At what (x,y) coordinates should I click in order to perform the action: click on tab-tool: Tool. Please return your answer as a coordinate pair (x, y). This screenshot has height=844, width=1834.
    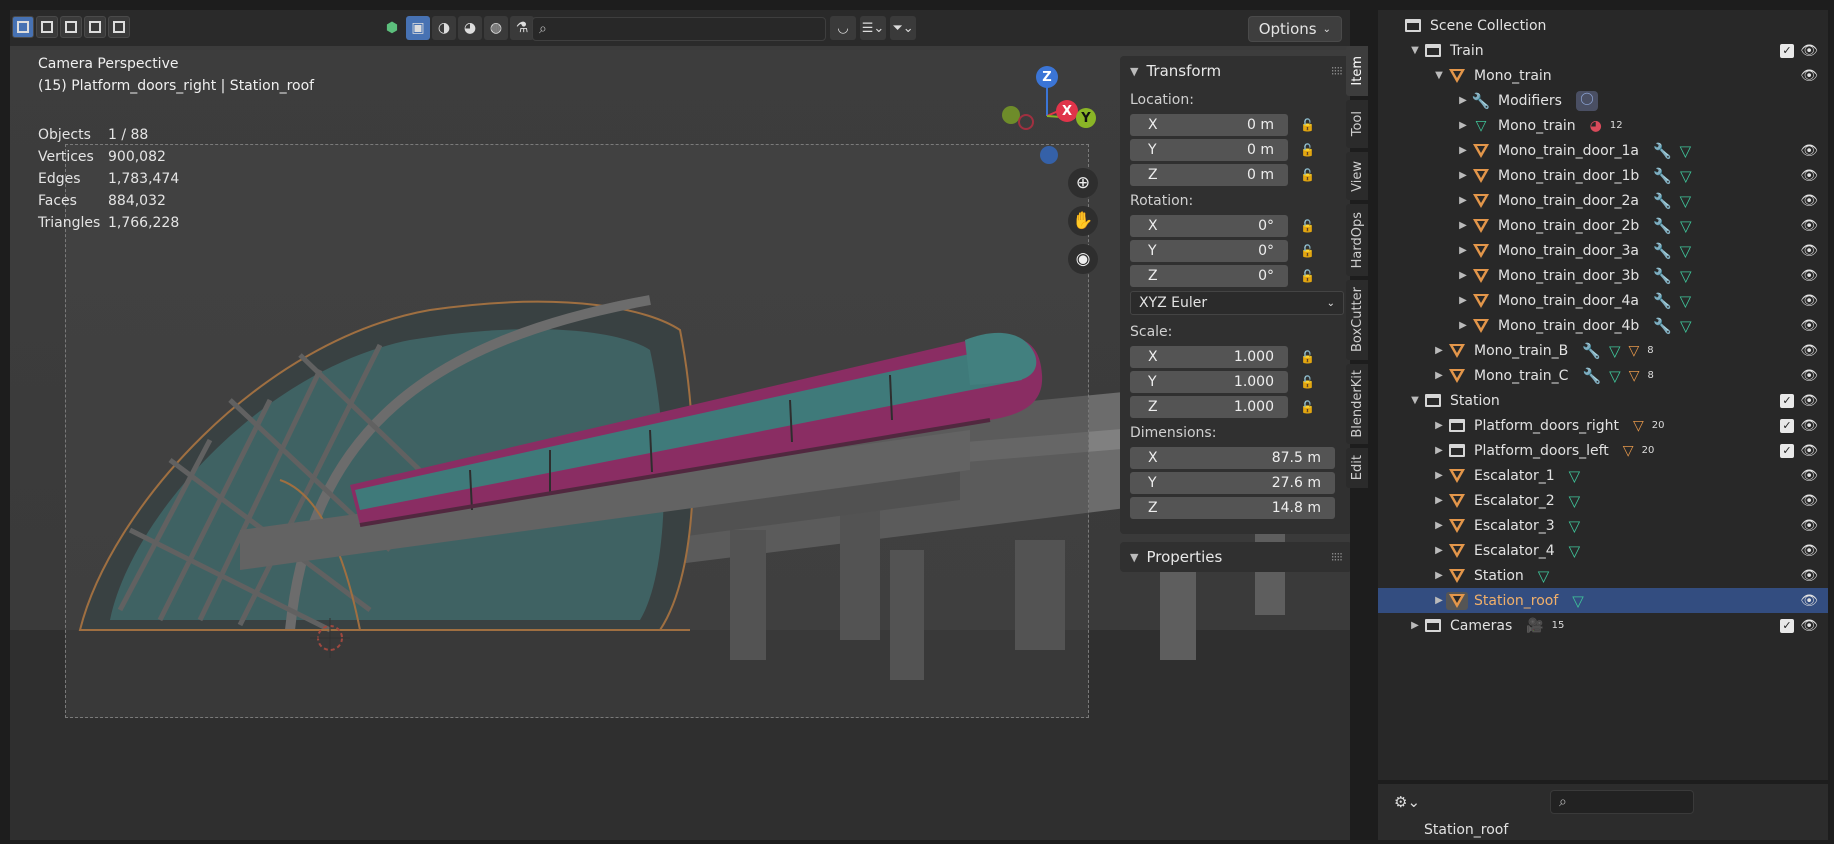
    Looking at the image, I should click on (1357, 124).